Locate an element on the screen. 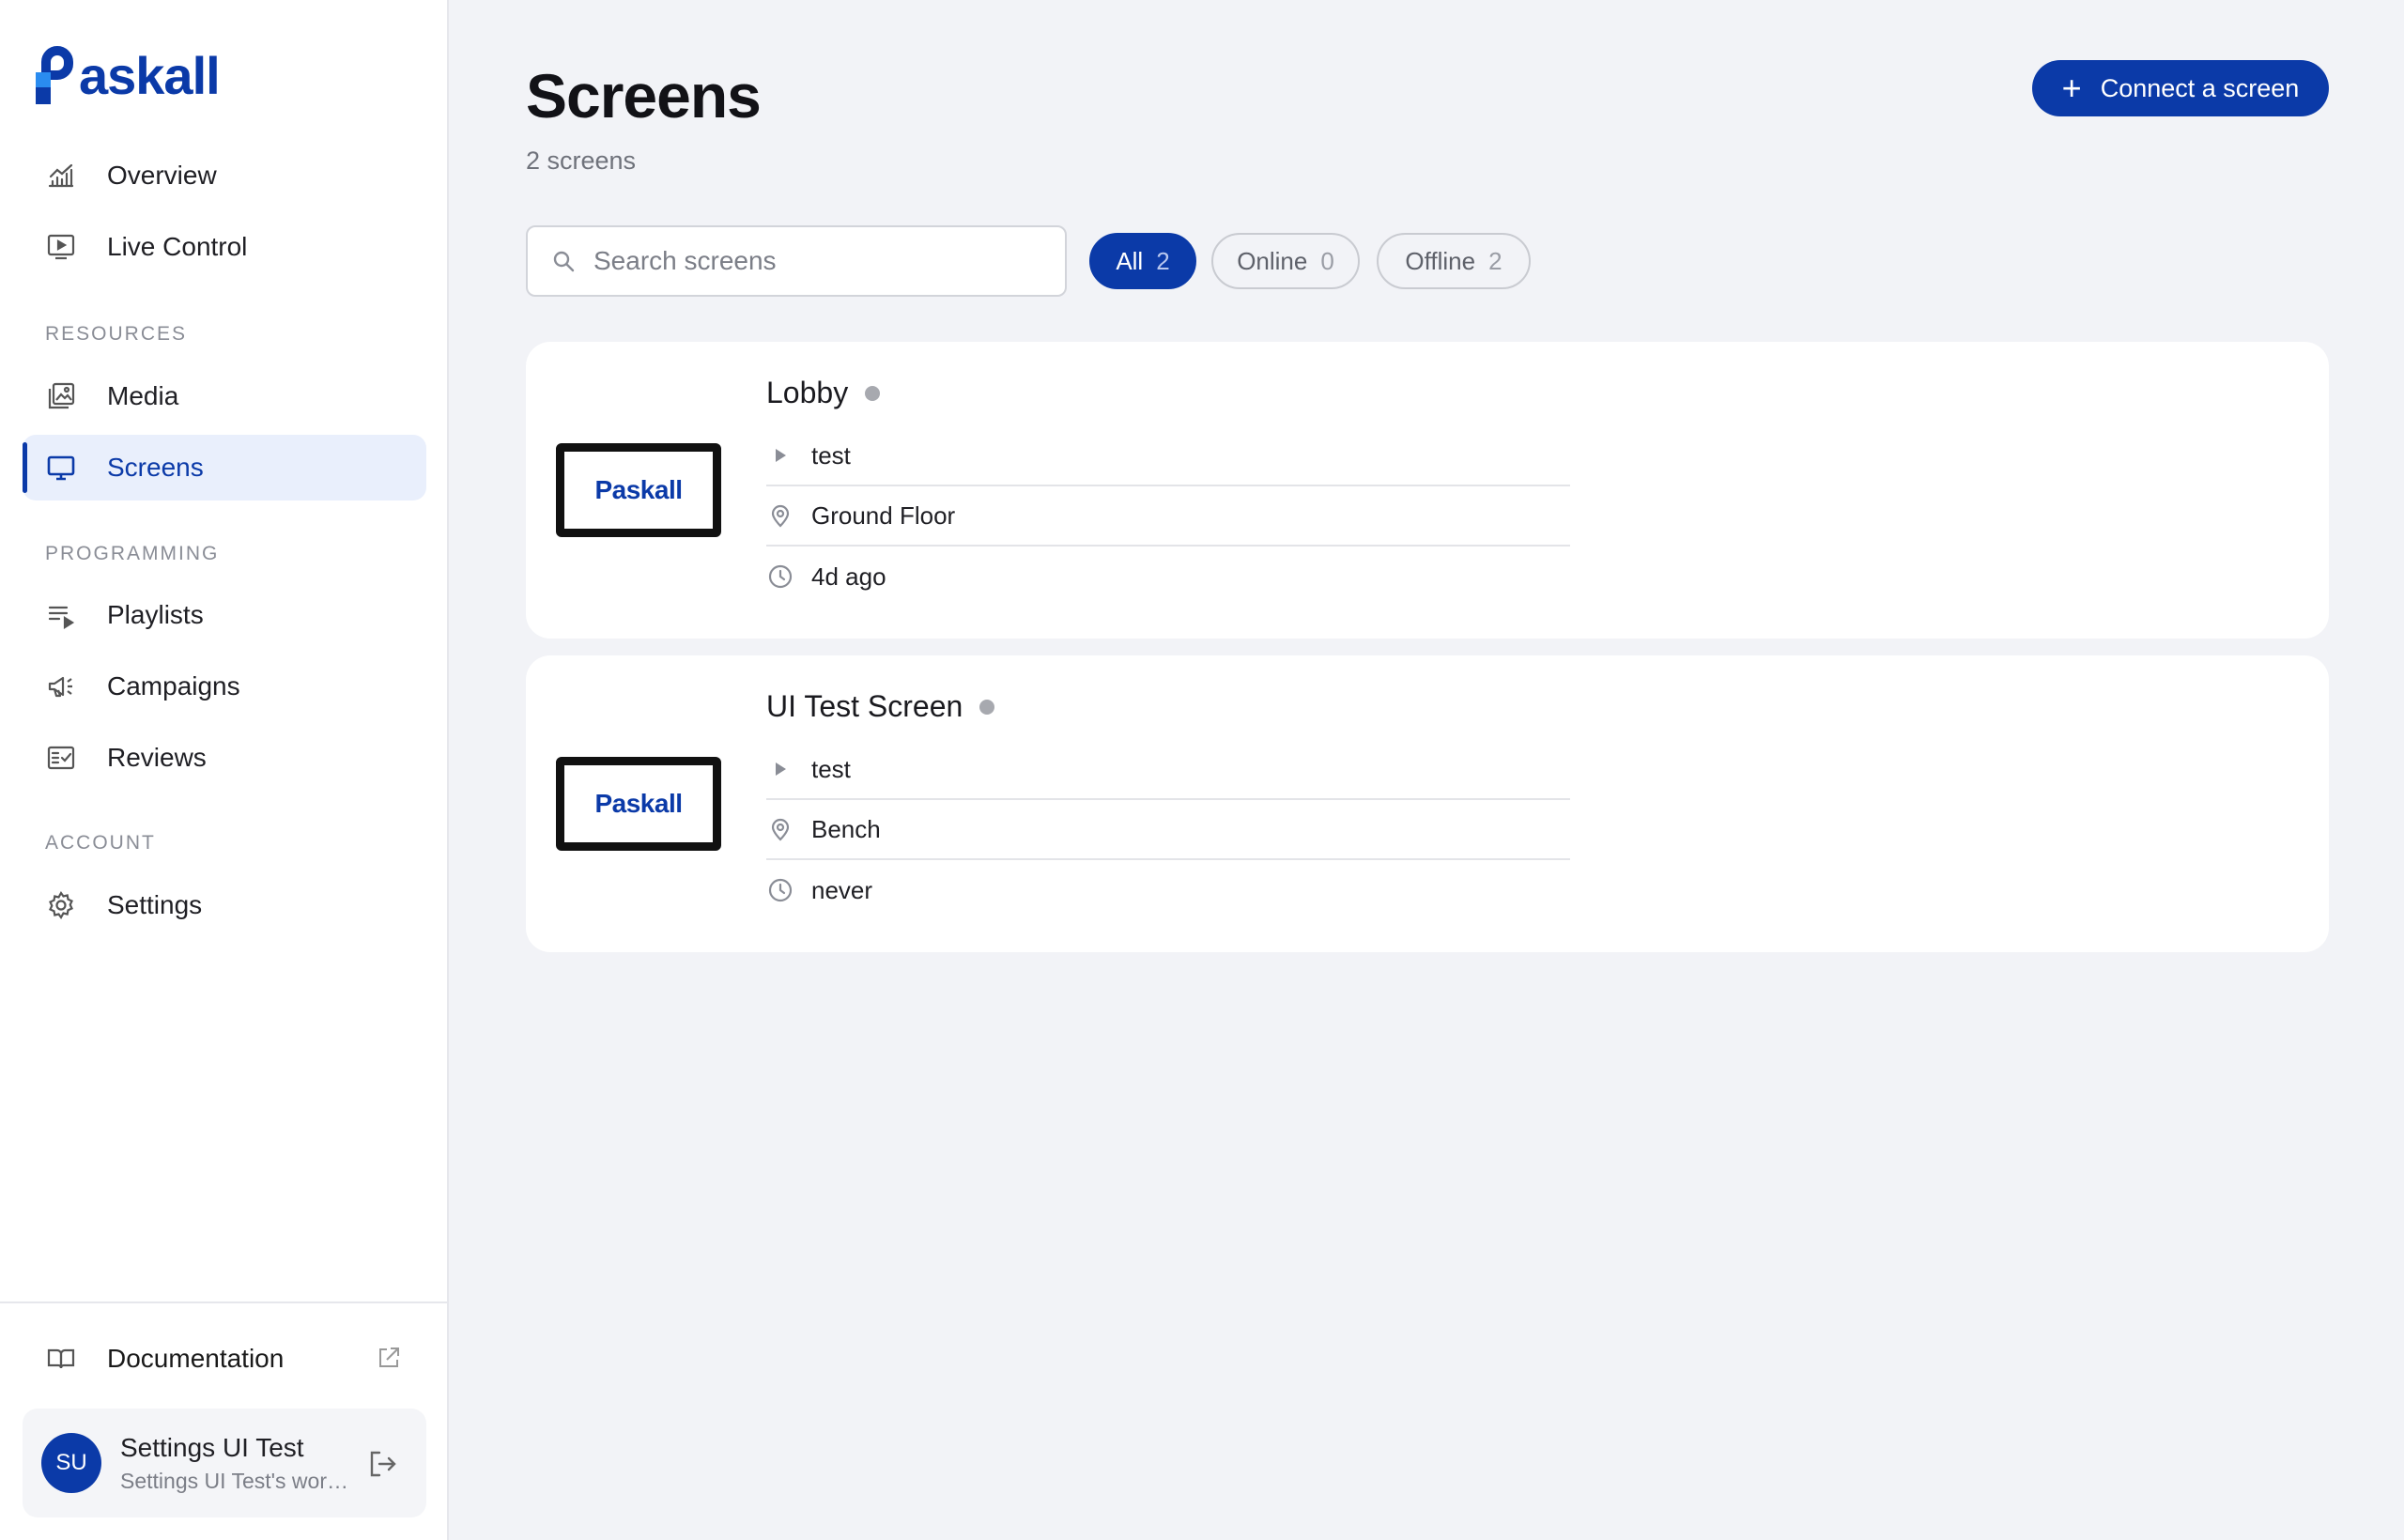 This screenshot has width=2404, height=1540. screen-last-seen-row: never is located at coordinates (1168, 890).